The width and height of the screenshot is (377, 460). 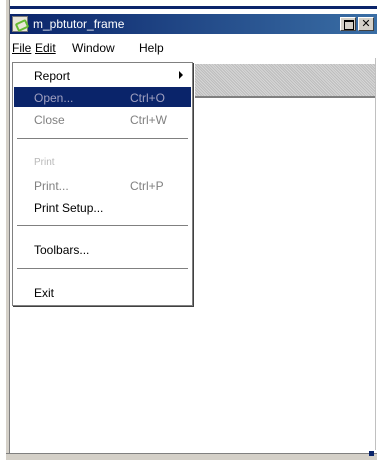 I want to click on menu-item-label: Print, so click(x=44, y=162).